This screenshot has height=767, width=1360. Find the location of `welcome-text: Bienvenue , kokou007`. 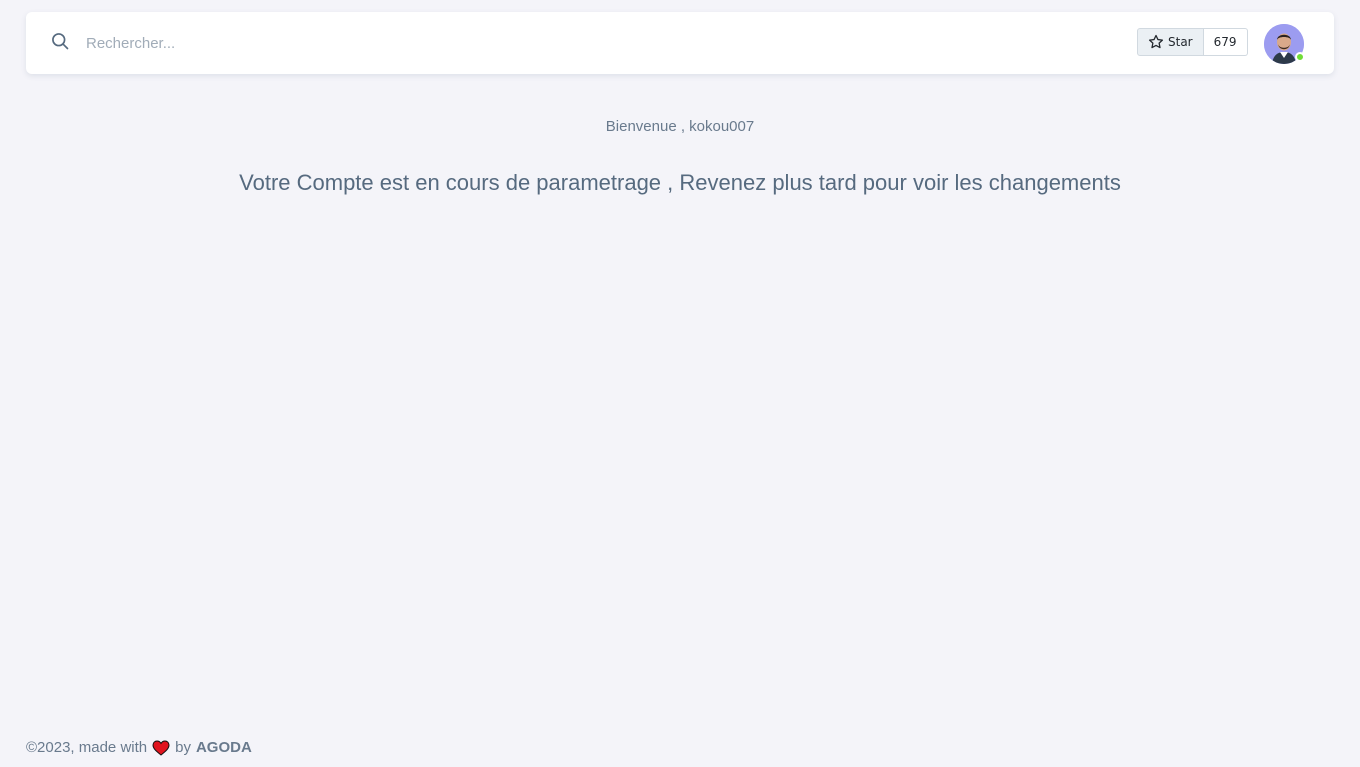

welcome-text: Bienvenue , kokou007 is located at coordinates (680, 126).